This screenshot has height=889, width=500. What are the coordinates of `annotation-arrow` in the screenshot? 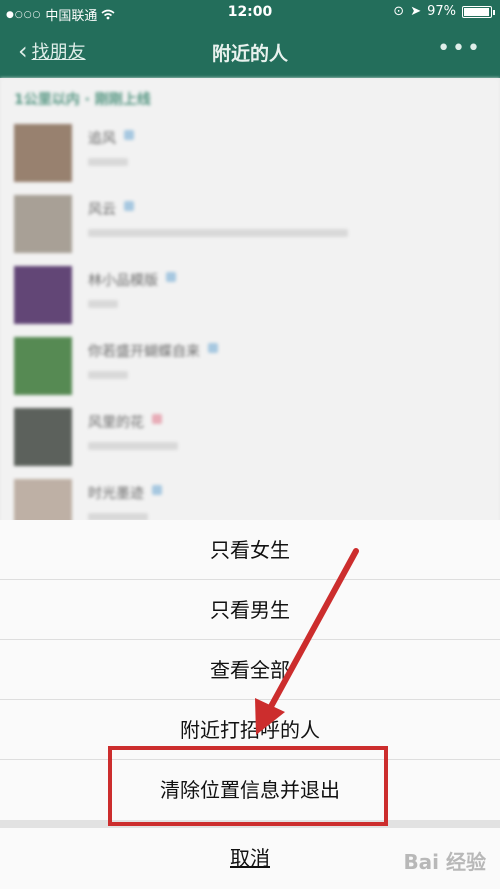 It's located at (307, 641).